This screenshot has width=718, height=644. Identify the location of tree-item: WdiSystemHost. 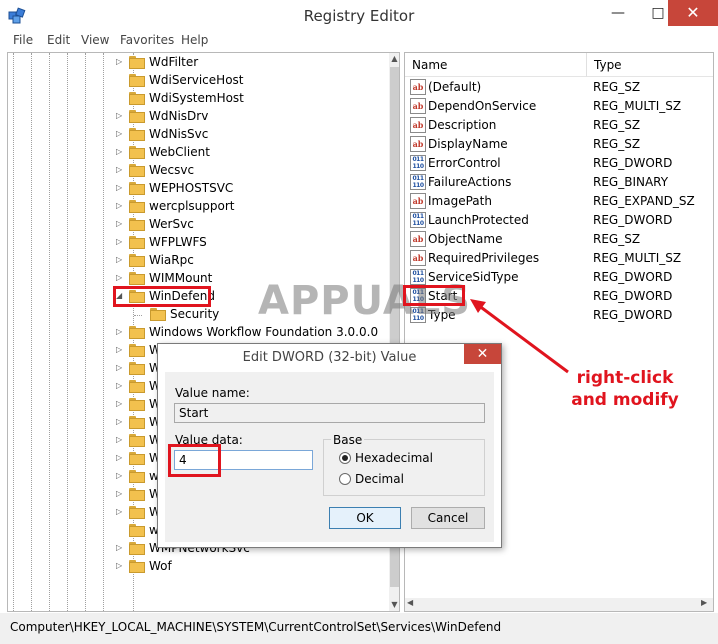
(198, 99).